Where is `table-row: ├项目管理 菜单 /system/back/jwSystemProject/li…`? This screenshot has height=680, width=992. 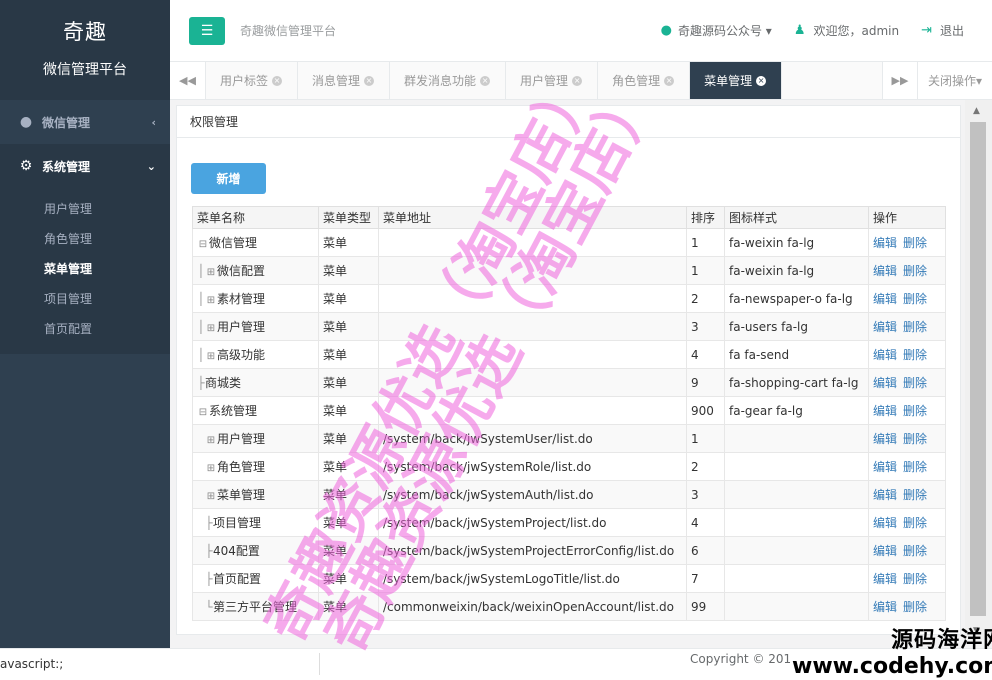 table-row: ├项目管理 菜单 /system/back/jwSystemProject/li… is located at coordinates (569, 522).